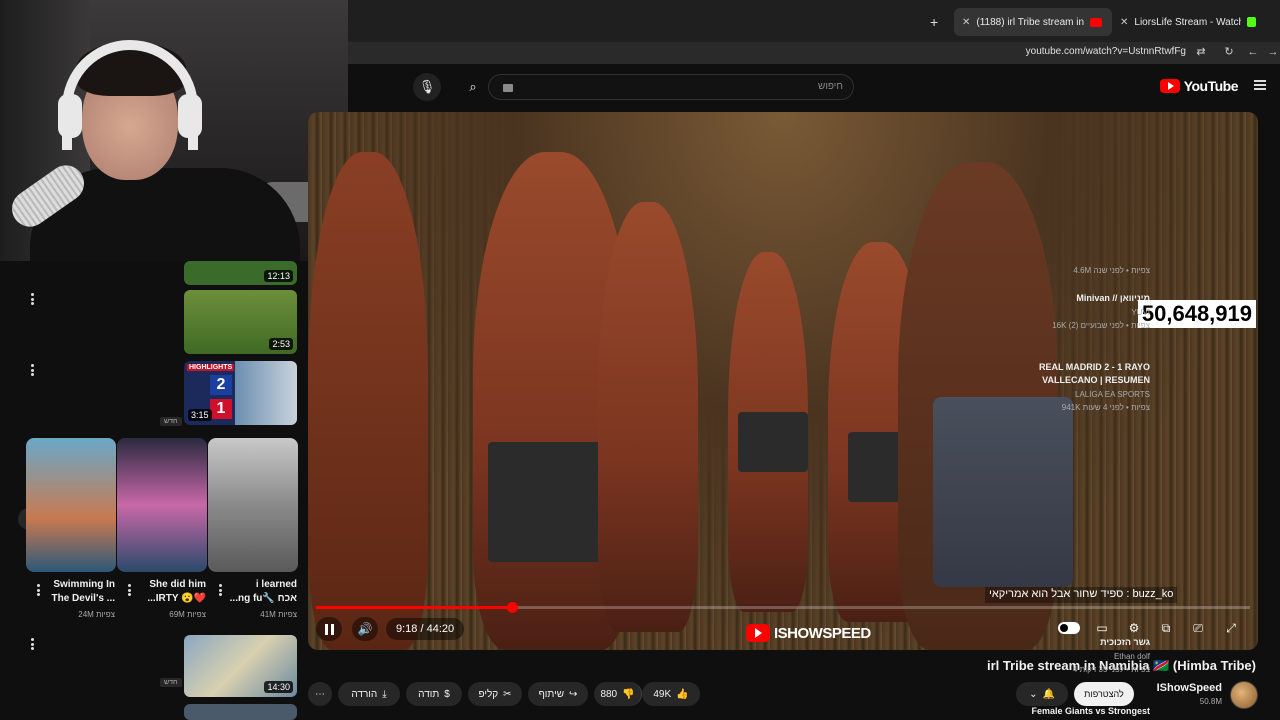 The height and width of the screenshot is (720, 1280). What do you see at coordinates (278, 687) in the screenshot?
I see `duration-badge: 14:30` at bounding box center [278, 687].